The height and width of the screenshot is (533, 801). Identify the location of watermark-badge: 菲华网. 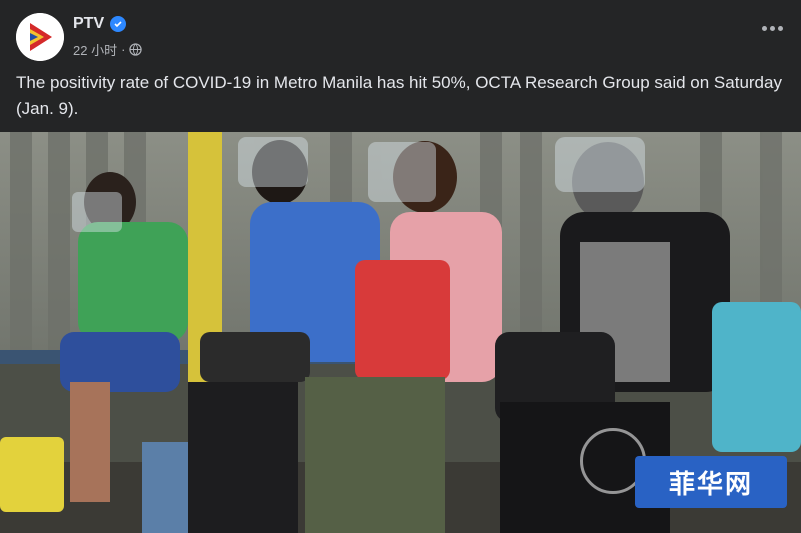
(711, 482).